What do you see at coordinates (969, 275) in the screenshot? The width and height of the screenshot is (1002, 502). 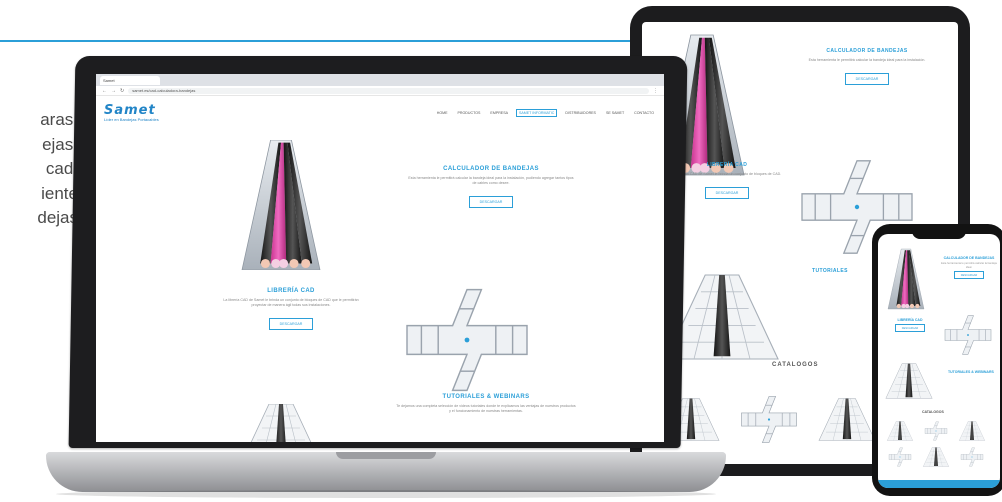 I see `phone-calc-download-button: DESCARGAR` at bounding box center [969, 275].